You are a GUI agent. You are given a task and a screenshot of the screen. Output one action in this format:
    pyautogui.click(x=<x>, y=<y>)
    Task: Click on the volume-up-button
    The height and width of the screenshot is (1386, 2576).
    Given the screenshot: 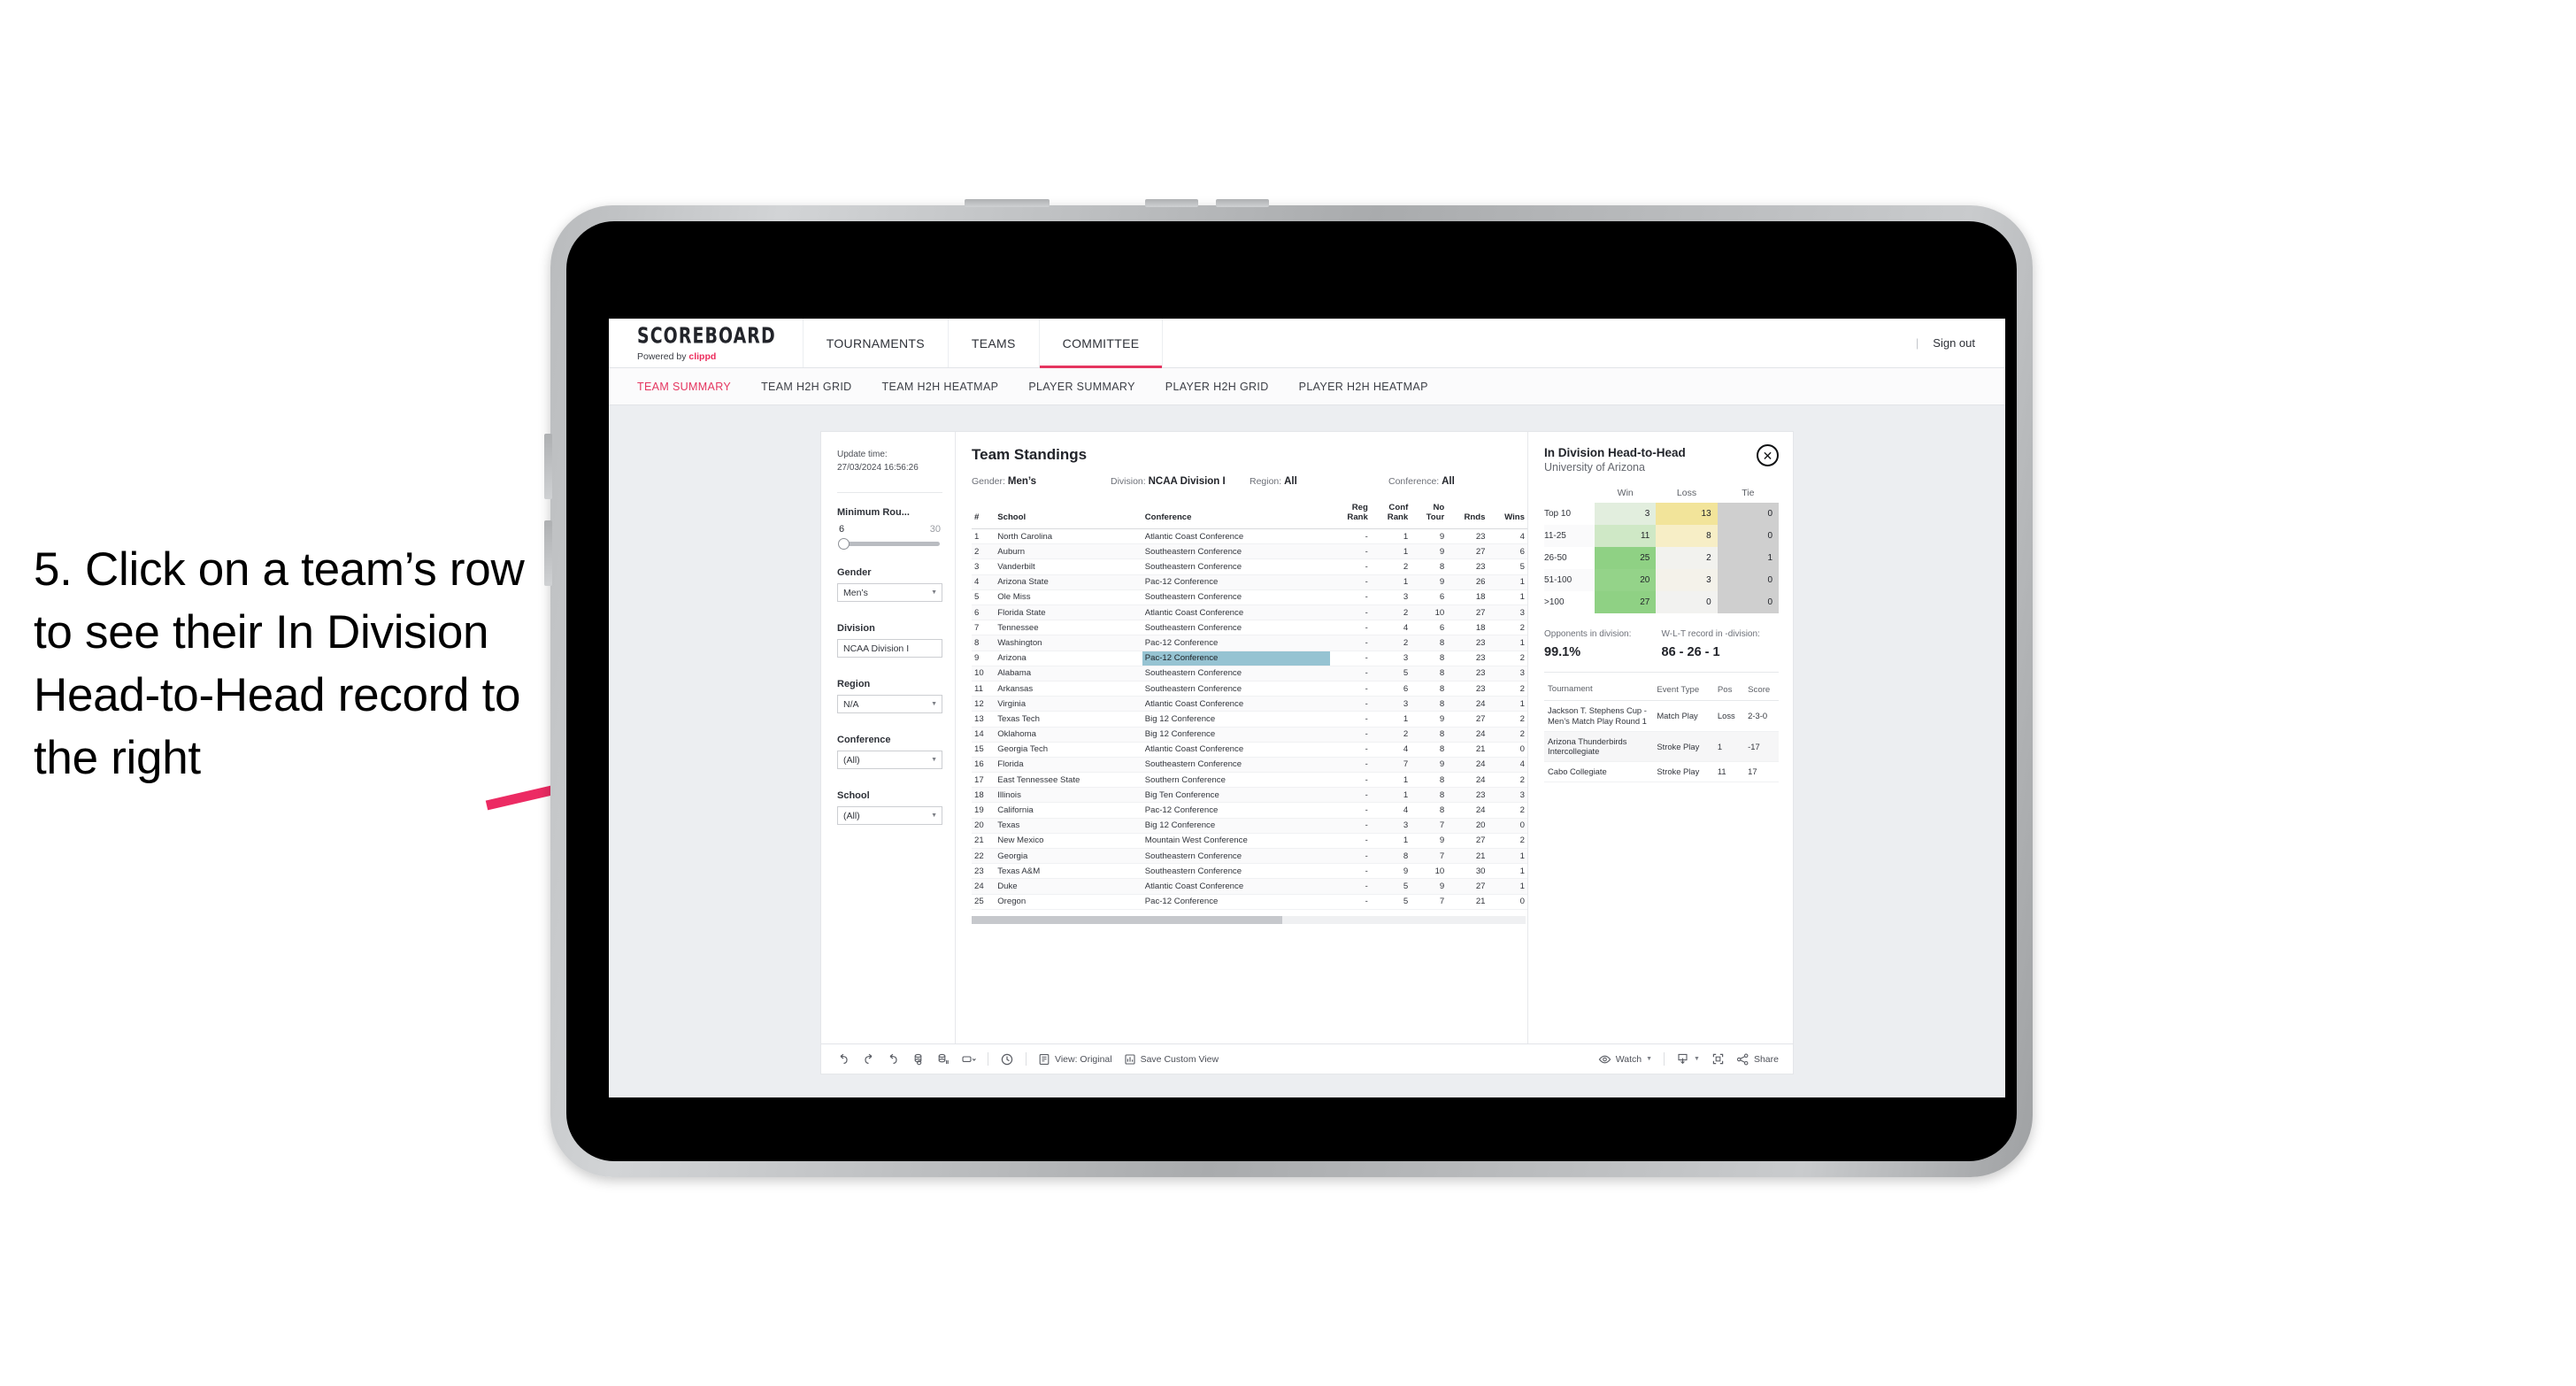 What is the action you would take?
    pyautogui.click(x=1171, y=203)
    